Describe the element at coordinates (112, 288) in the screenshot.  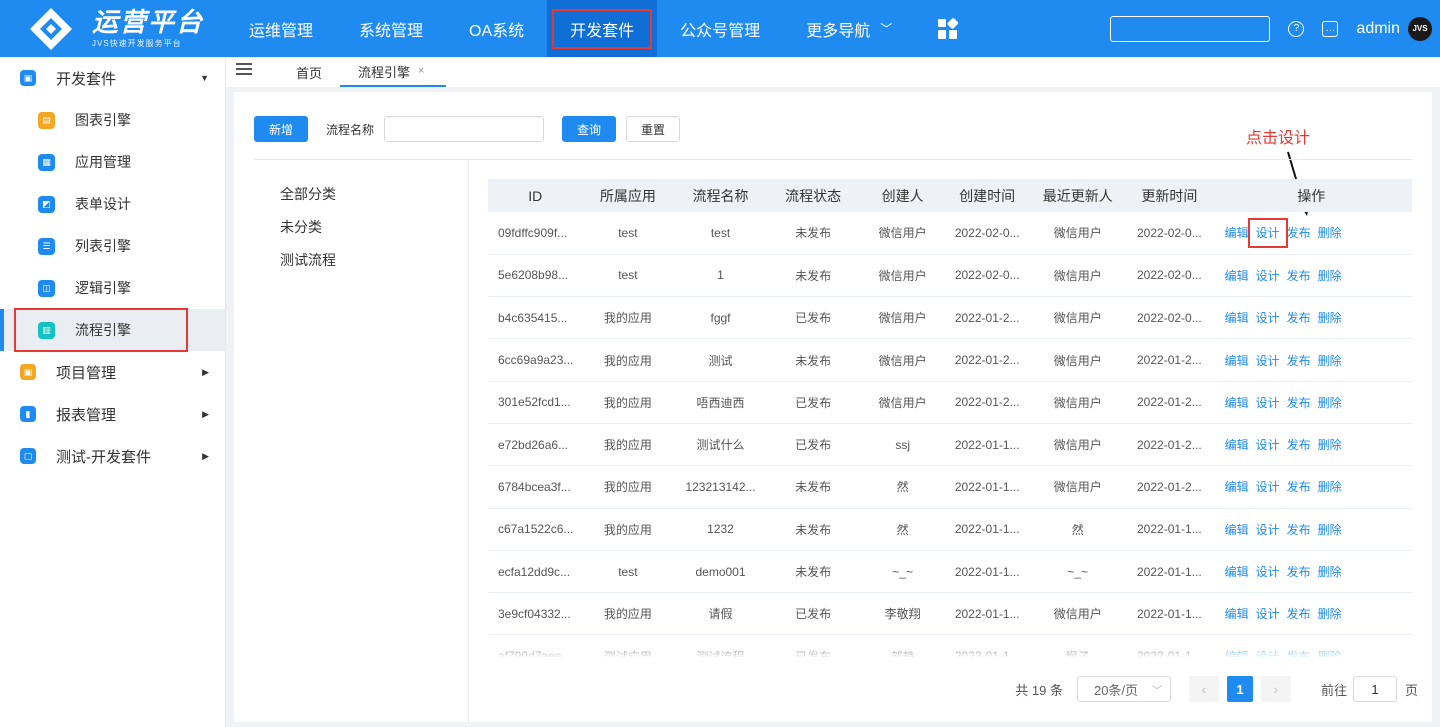
I see `sidebar-item-logic-engine: ◫ 逻辑引擎` at that location.